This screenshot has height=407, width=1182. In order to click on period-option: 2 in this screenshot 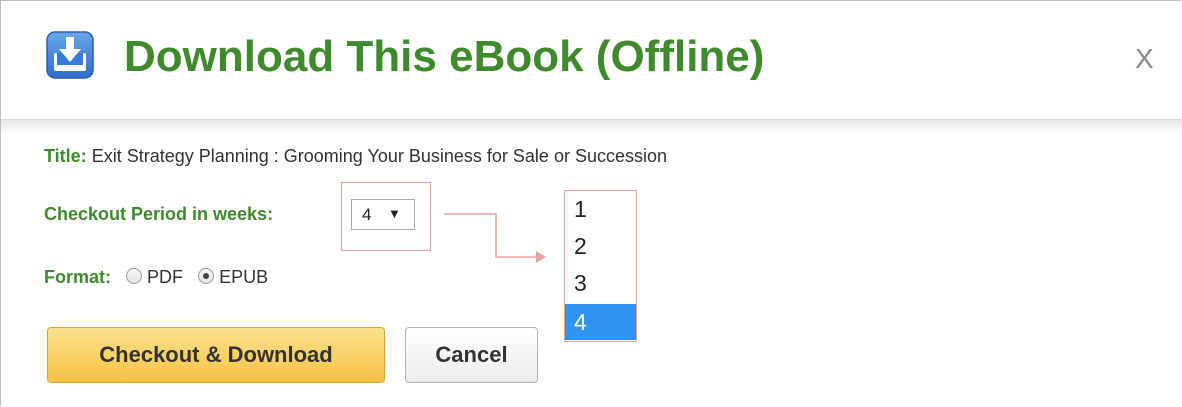, I will do `click(600, 246)`.